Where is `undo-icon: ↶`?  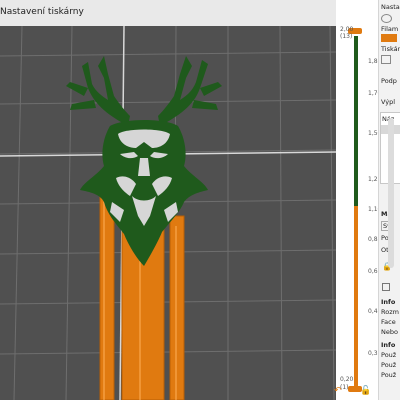 undo-icon: ↶ is located at coordinates (338, 391).